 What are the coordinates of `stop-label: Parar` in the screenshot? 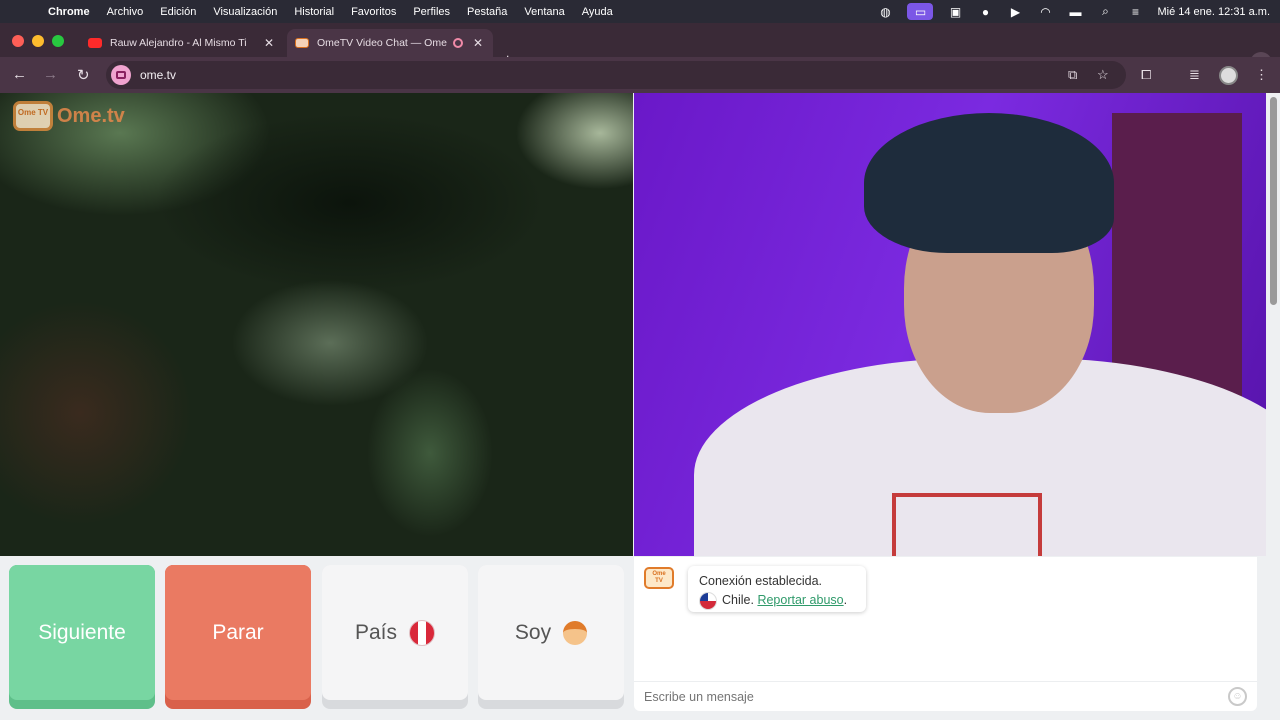 It's located at (238, 632).